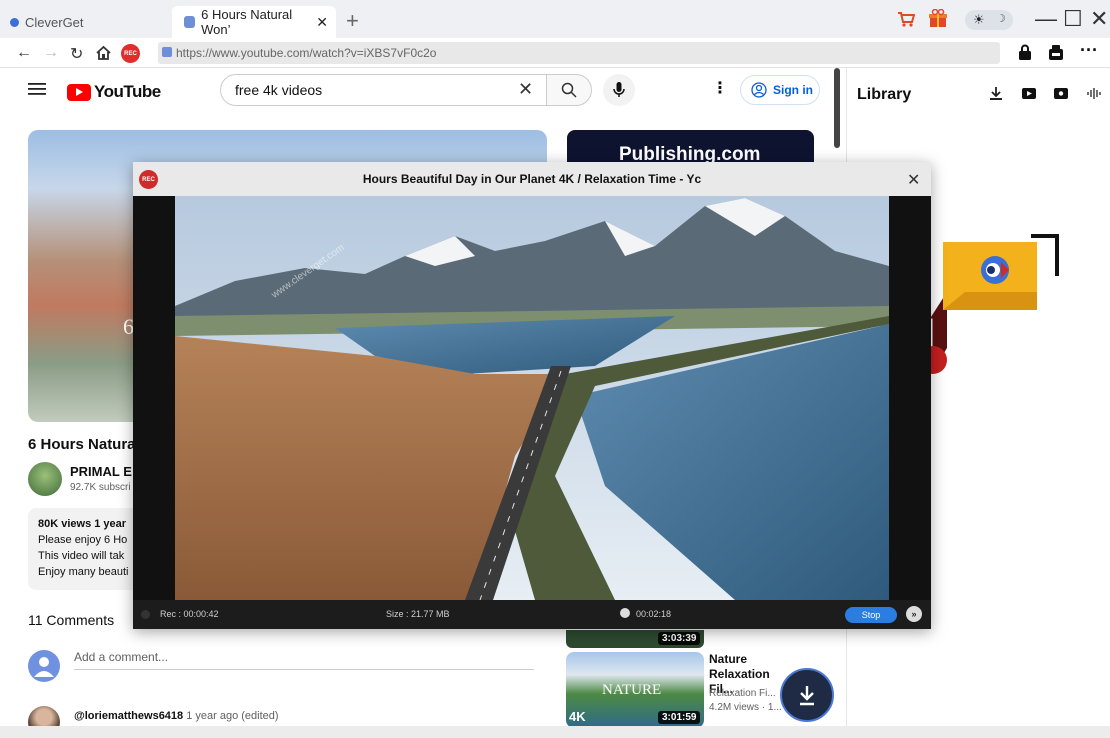 This screenshot has height=738, width=1110. What do you see at coordinates (1061, 93) in the screenshot?
I see `library-recording-icon` at bounding box center [1061, 93].